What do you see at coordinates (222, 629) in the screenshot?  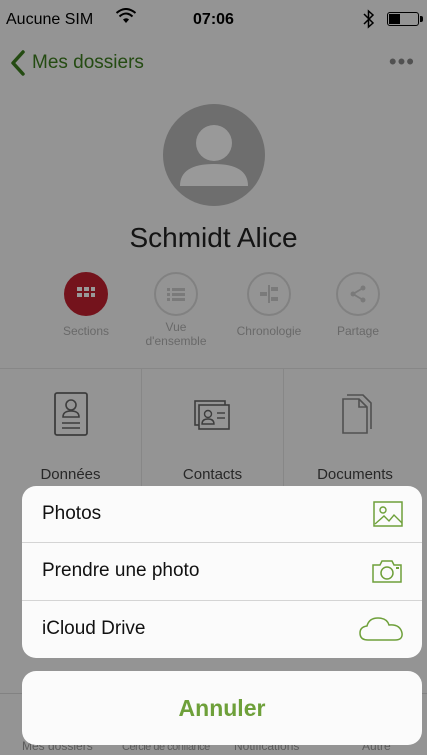 I see `action-icloud-drive: iCloud Drive` at bounding box center [222, 629].